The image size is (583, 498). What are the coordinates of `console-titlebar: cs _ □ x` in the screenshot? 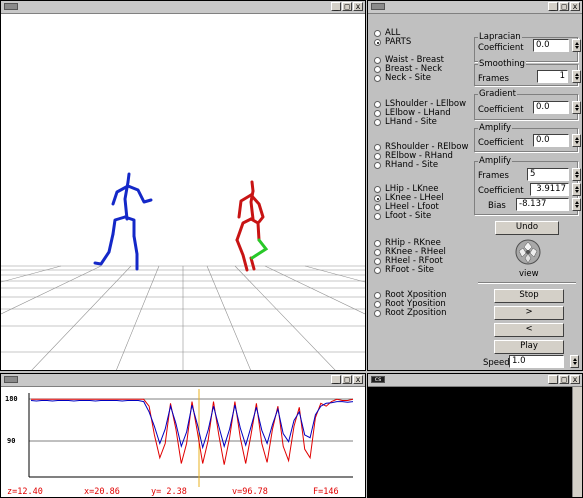 It's located at (475, 380).